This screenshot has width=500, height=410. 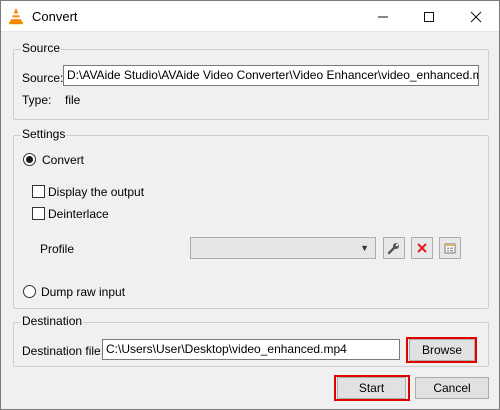 I want to click on delete-icon, so click(x=422, y=248).